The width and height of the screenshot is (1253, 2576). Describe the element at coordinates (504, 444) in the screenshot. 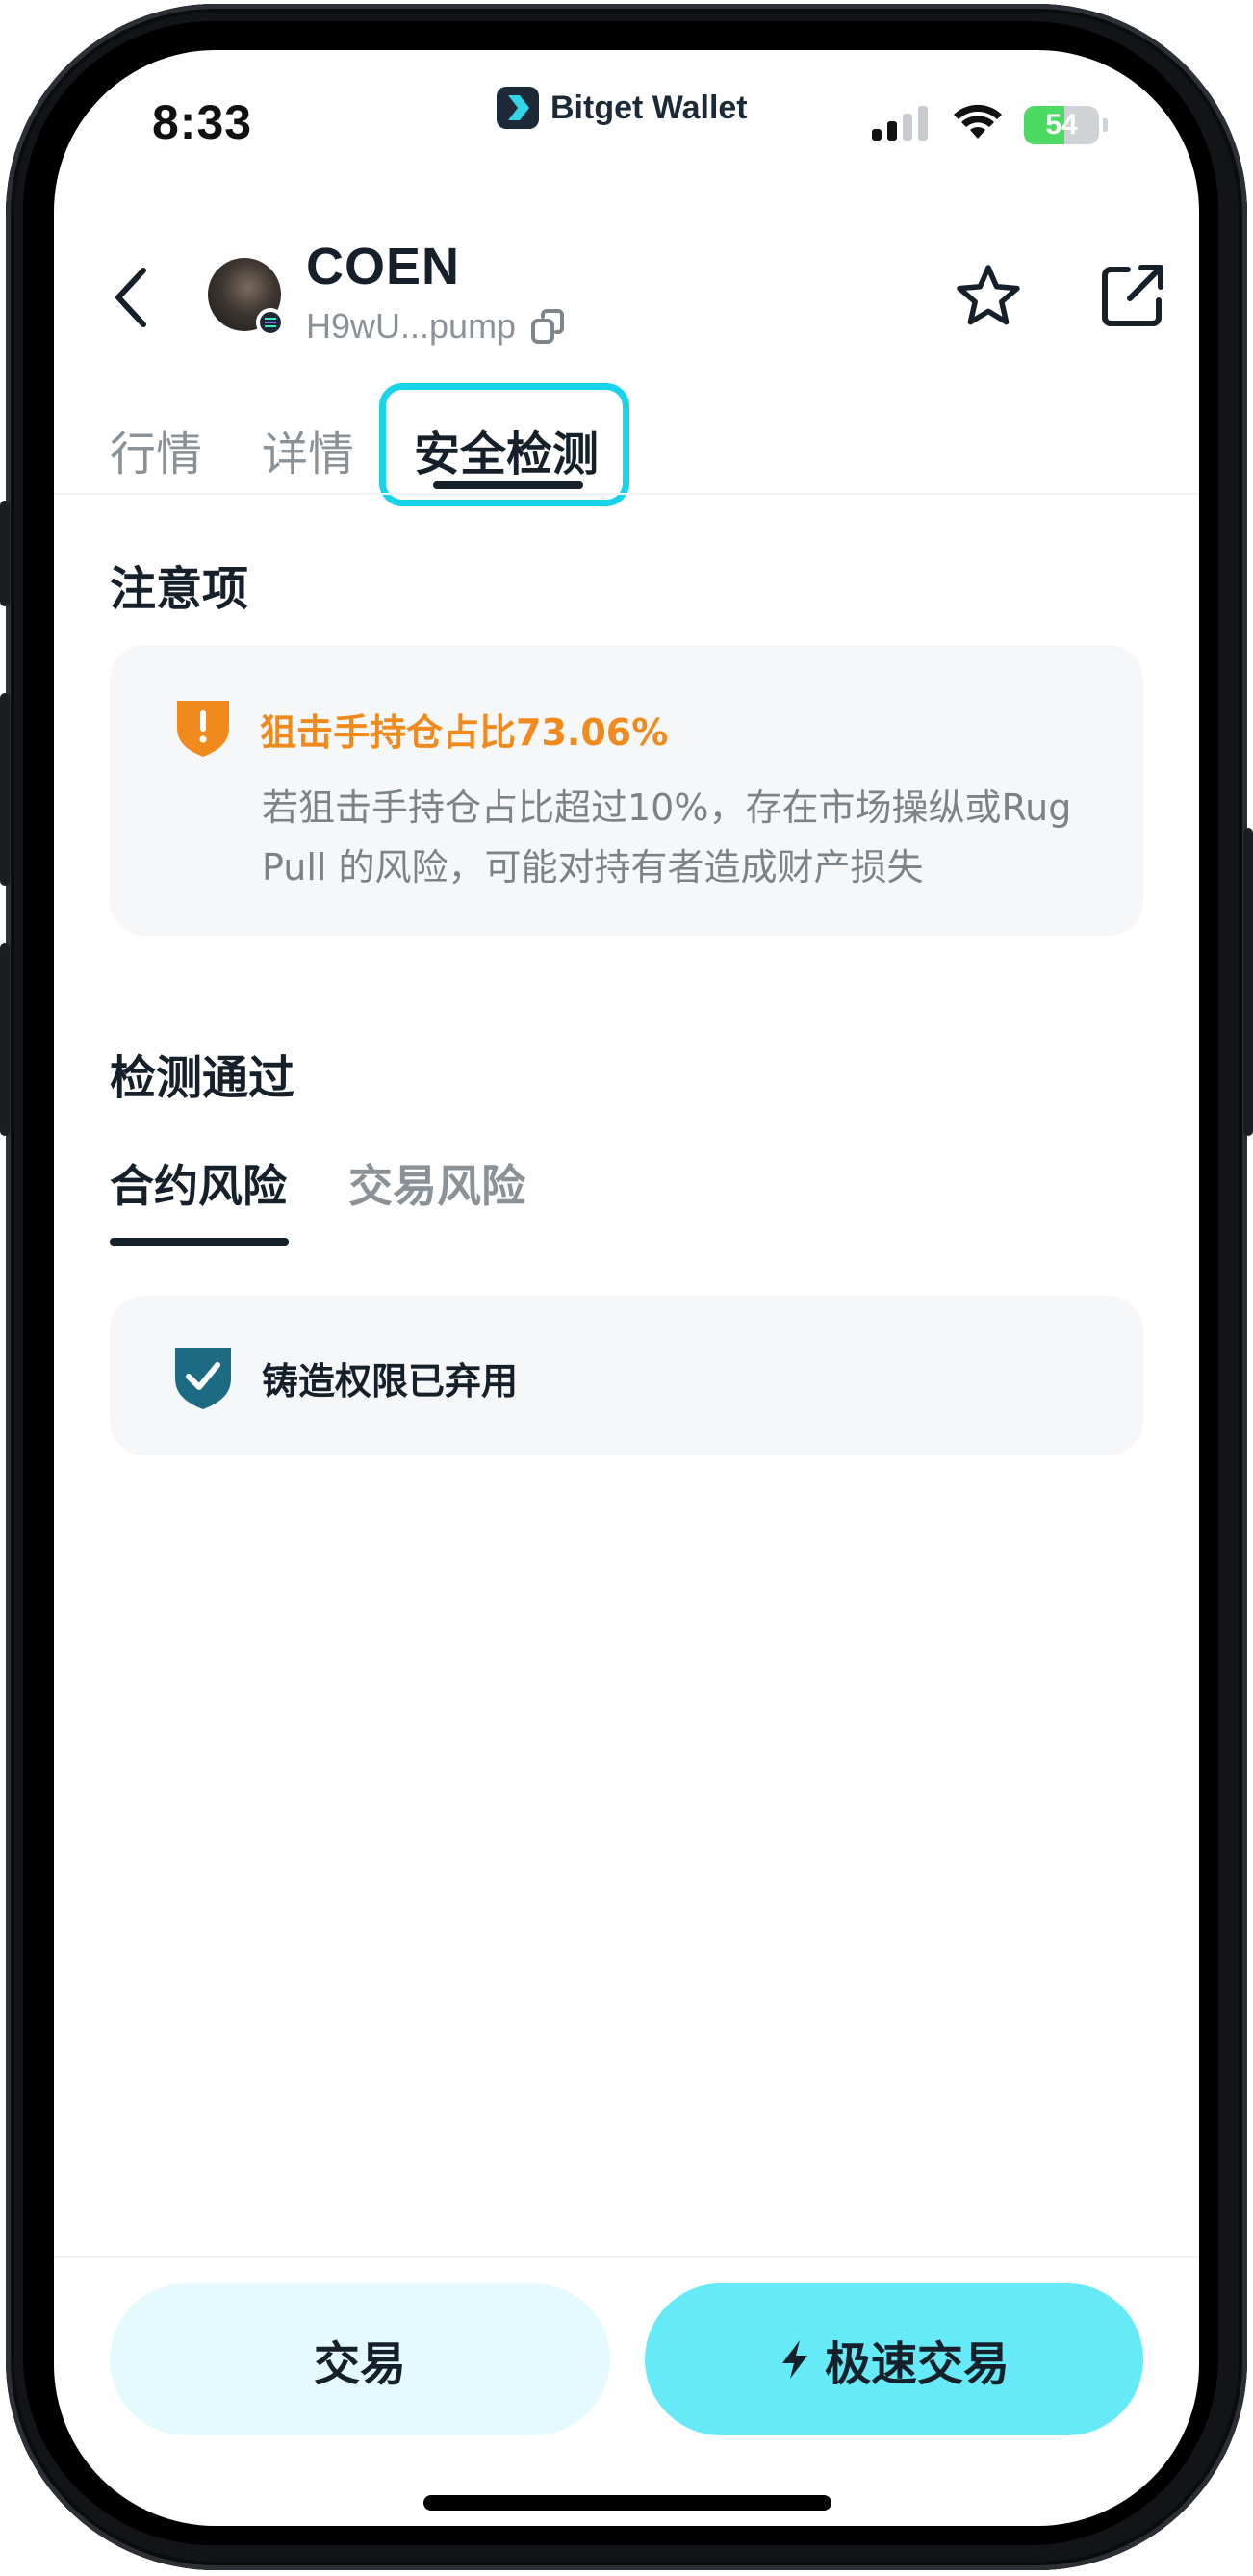

I see `highlight-annotation` at that location.